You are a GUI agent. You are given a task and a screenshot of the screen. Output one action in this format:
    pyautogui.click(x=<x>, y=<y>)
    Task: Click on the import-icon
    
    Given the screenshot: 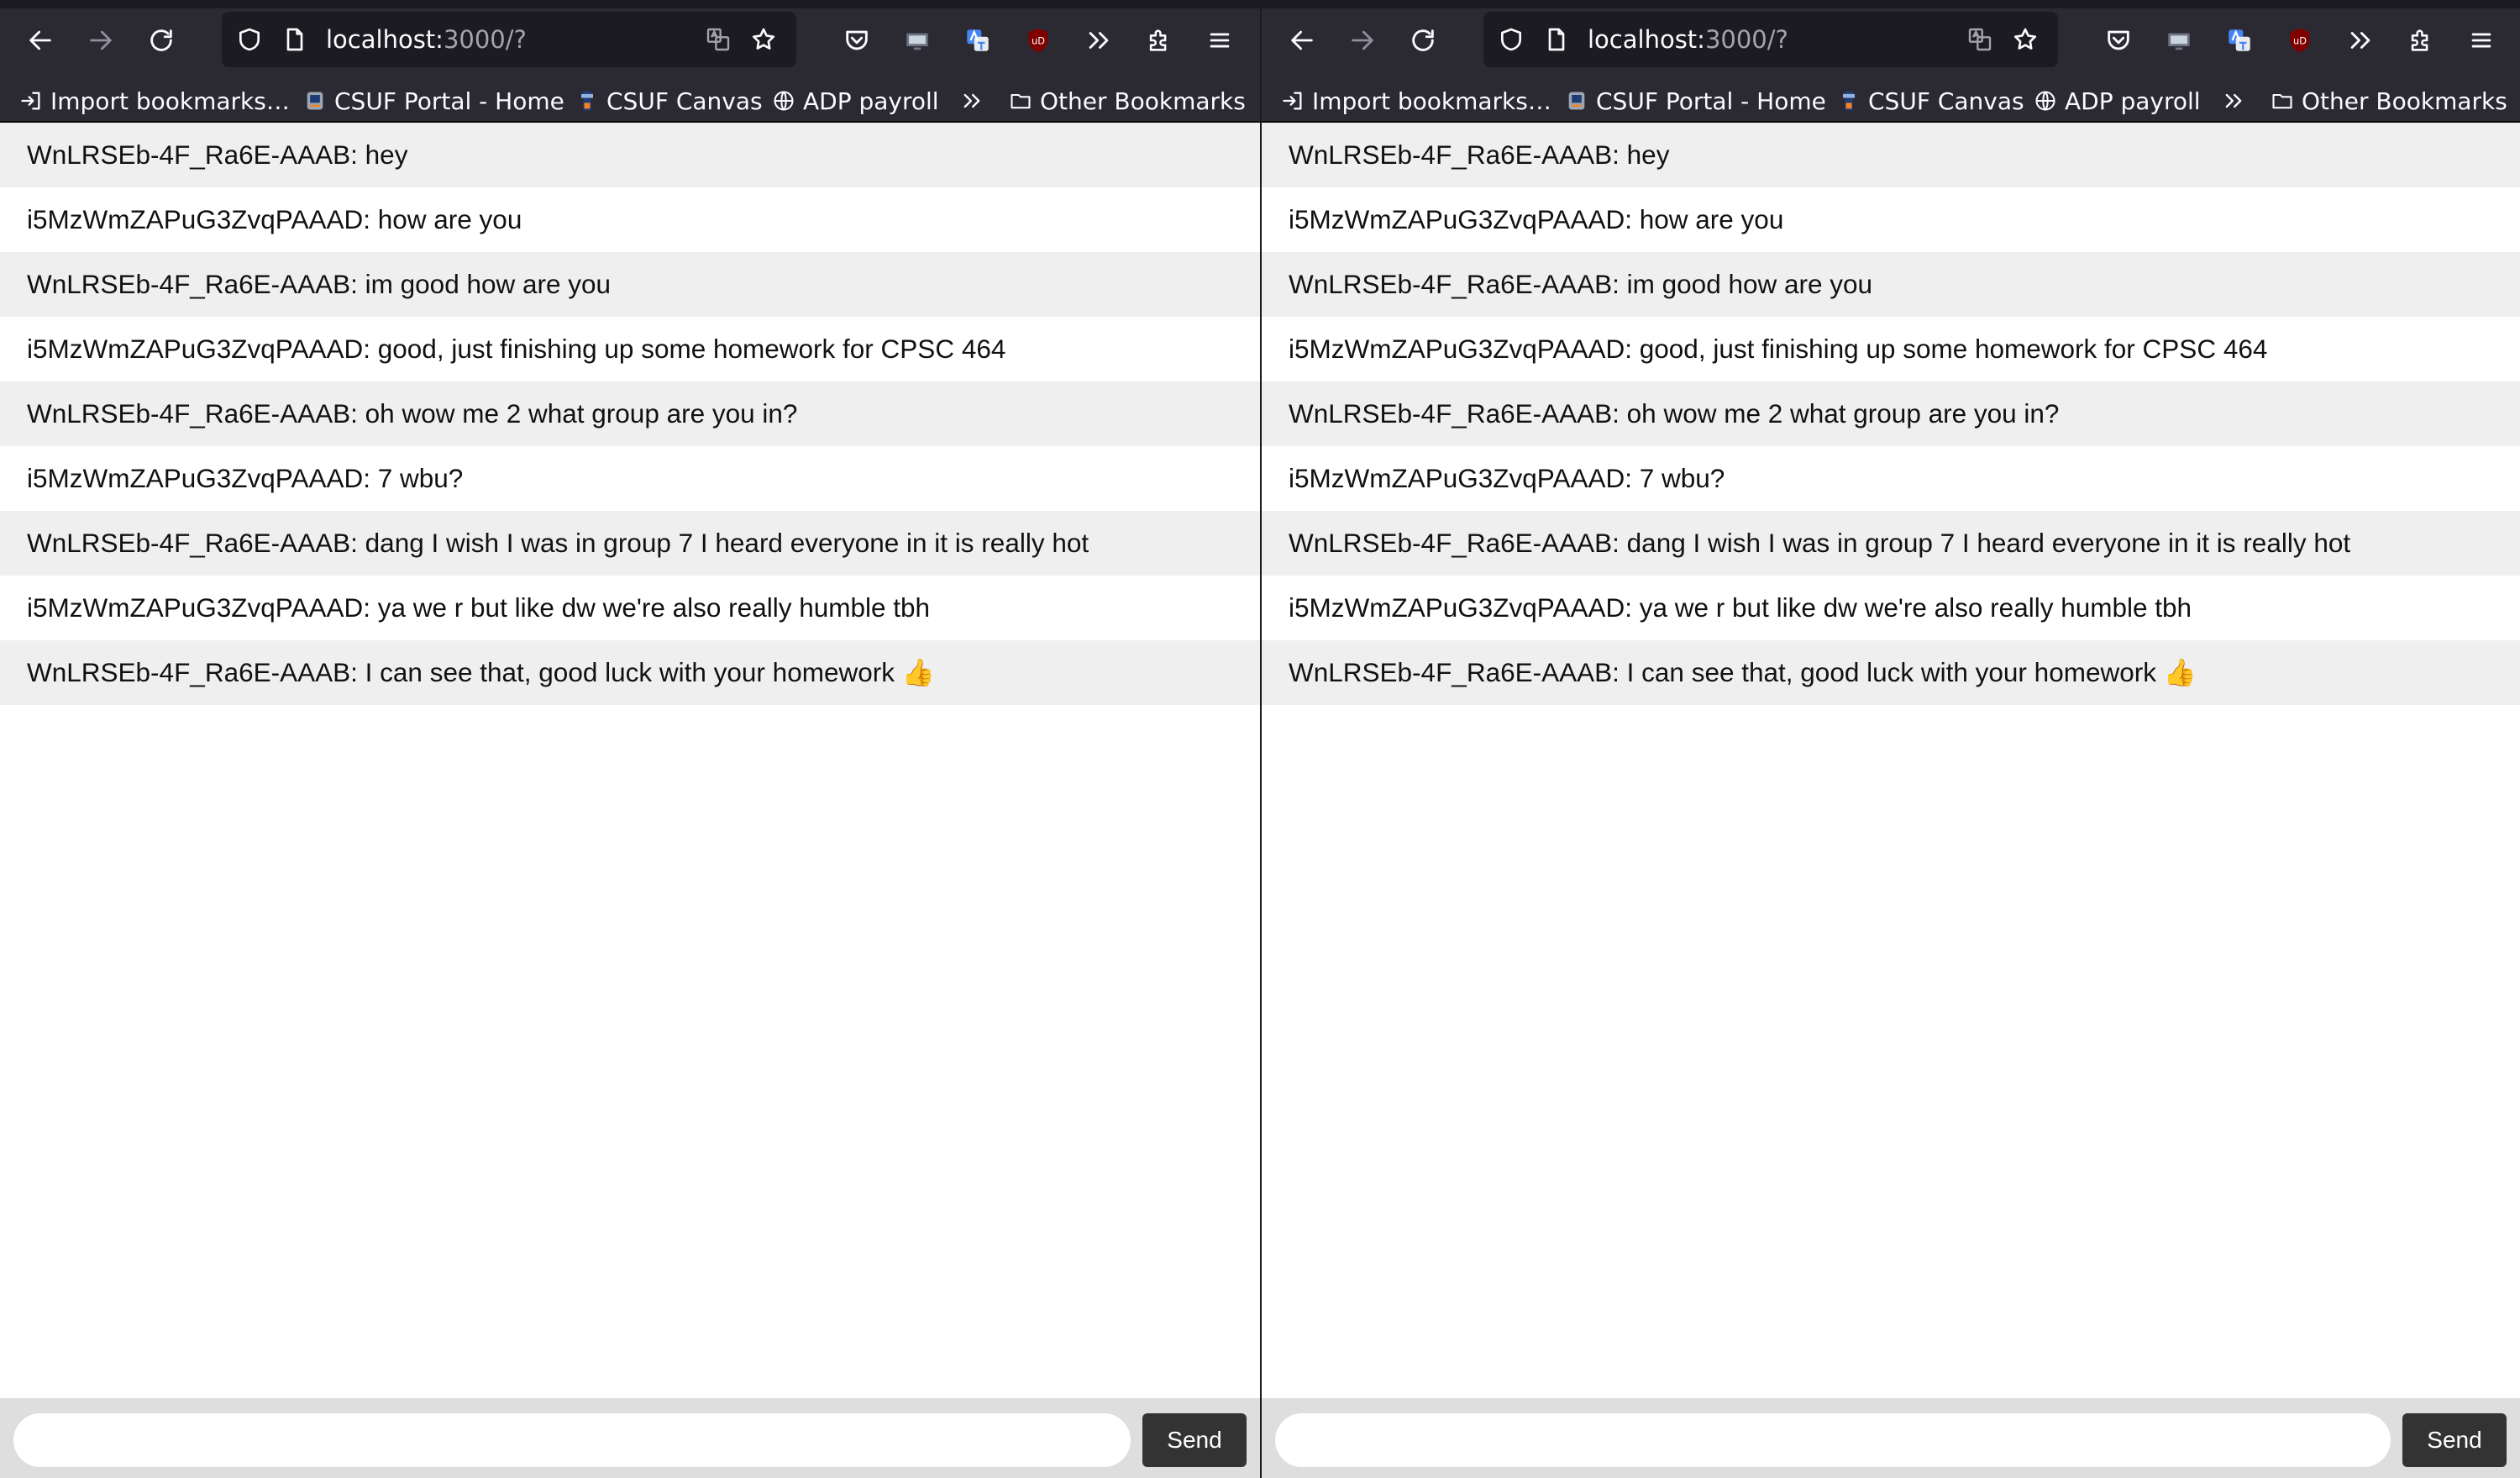 What is the action you would take?
    pyautogui.click(x=1292, y=100)
    